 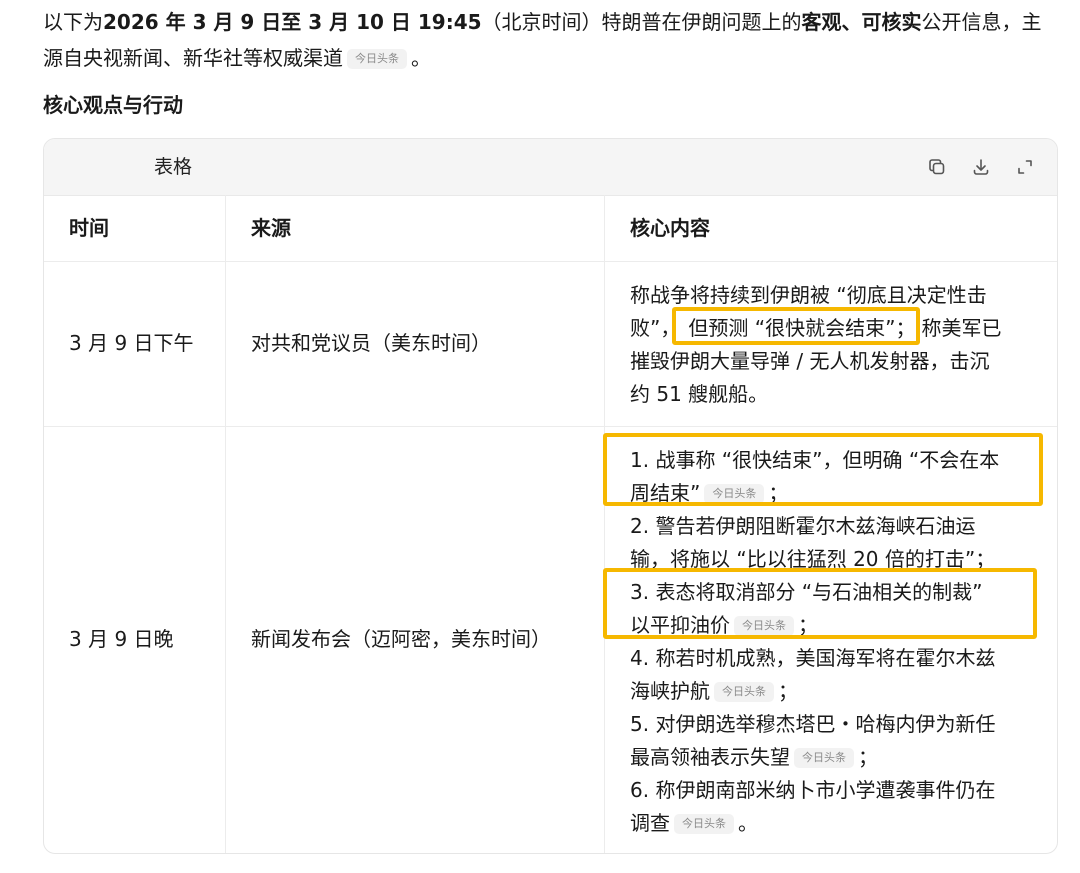 What do you see at coordinates (271, 228) in the screenshot?
I see `column-header-source: 来源` at bounding box center [271, 228].